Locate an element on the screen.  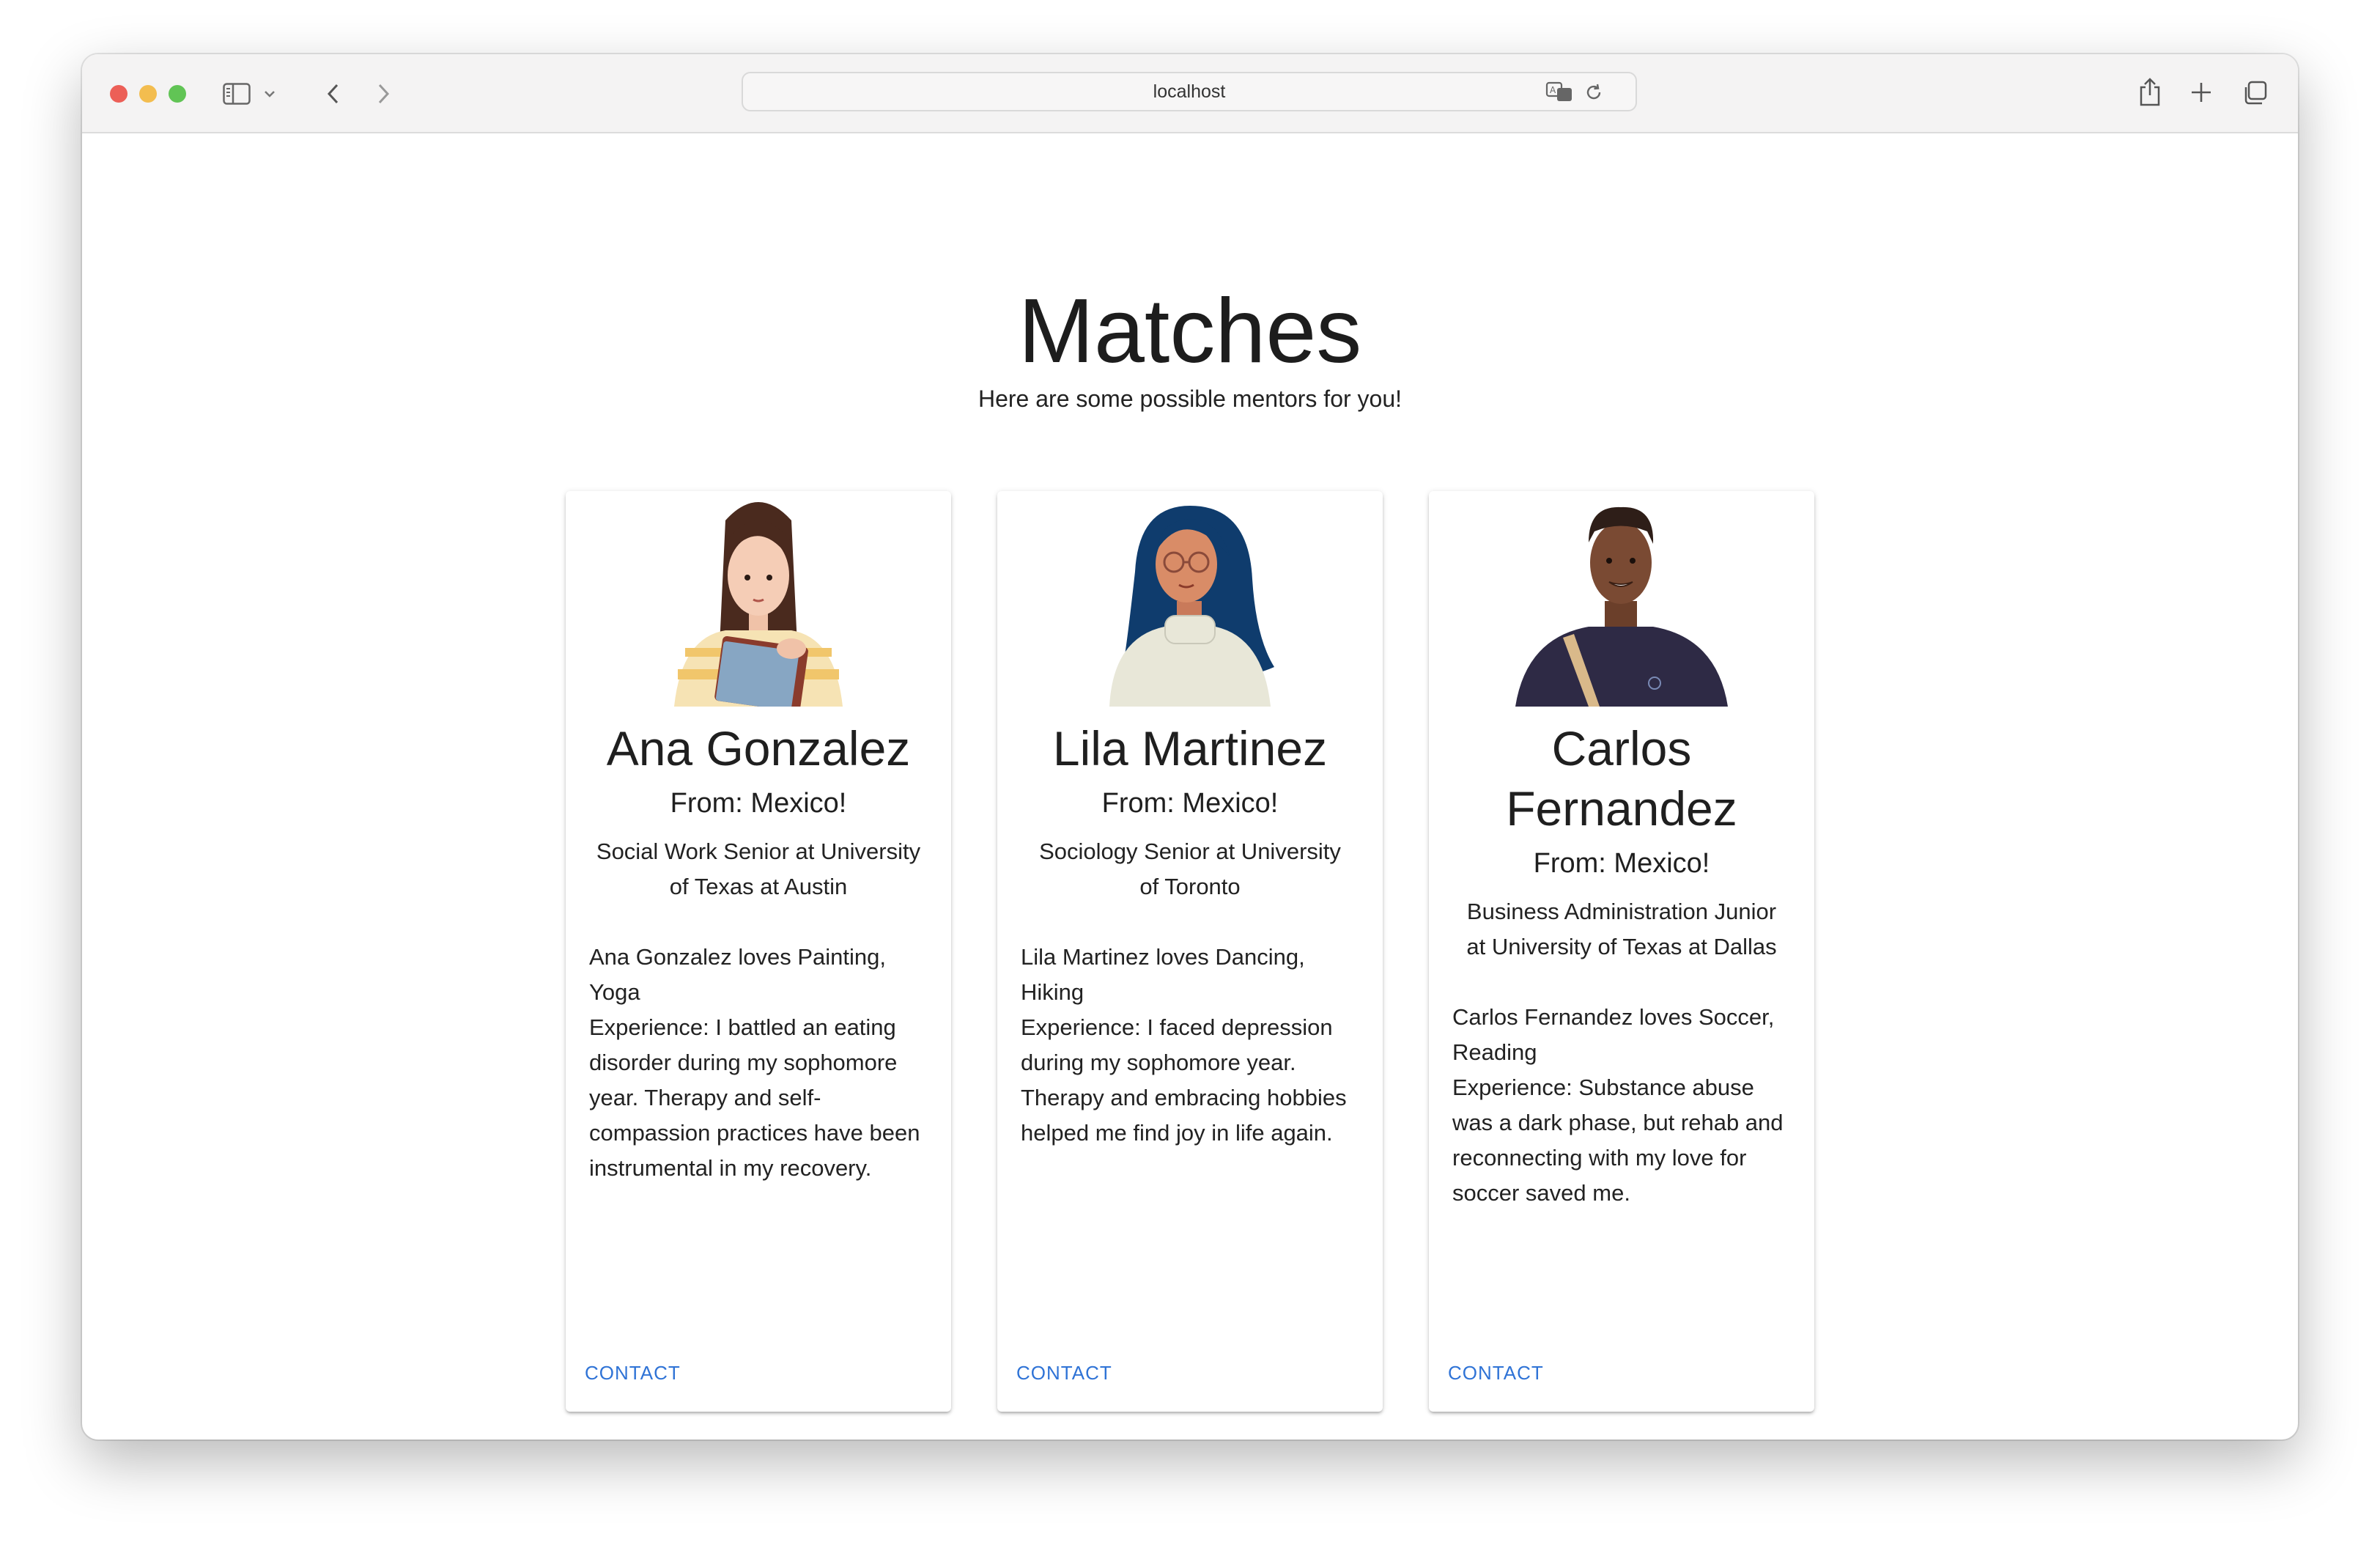
mentor-interests: Lila Martinez loves Dancing, Hiking is located at coordinates (1163, 974).